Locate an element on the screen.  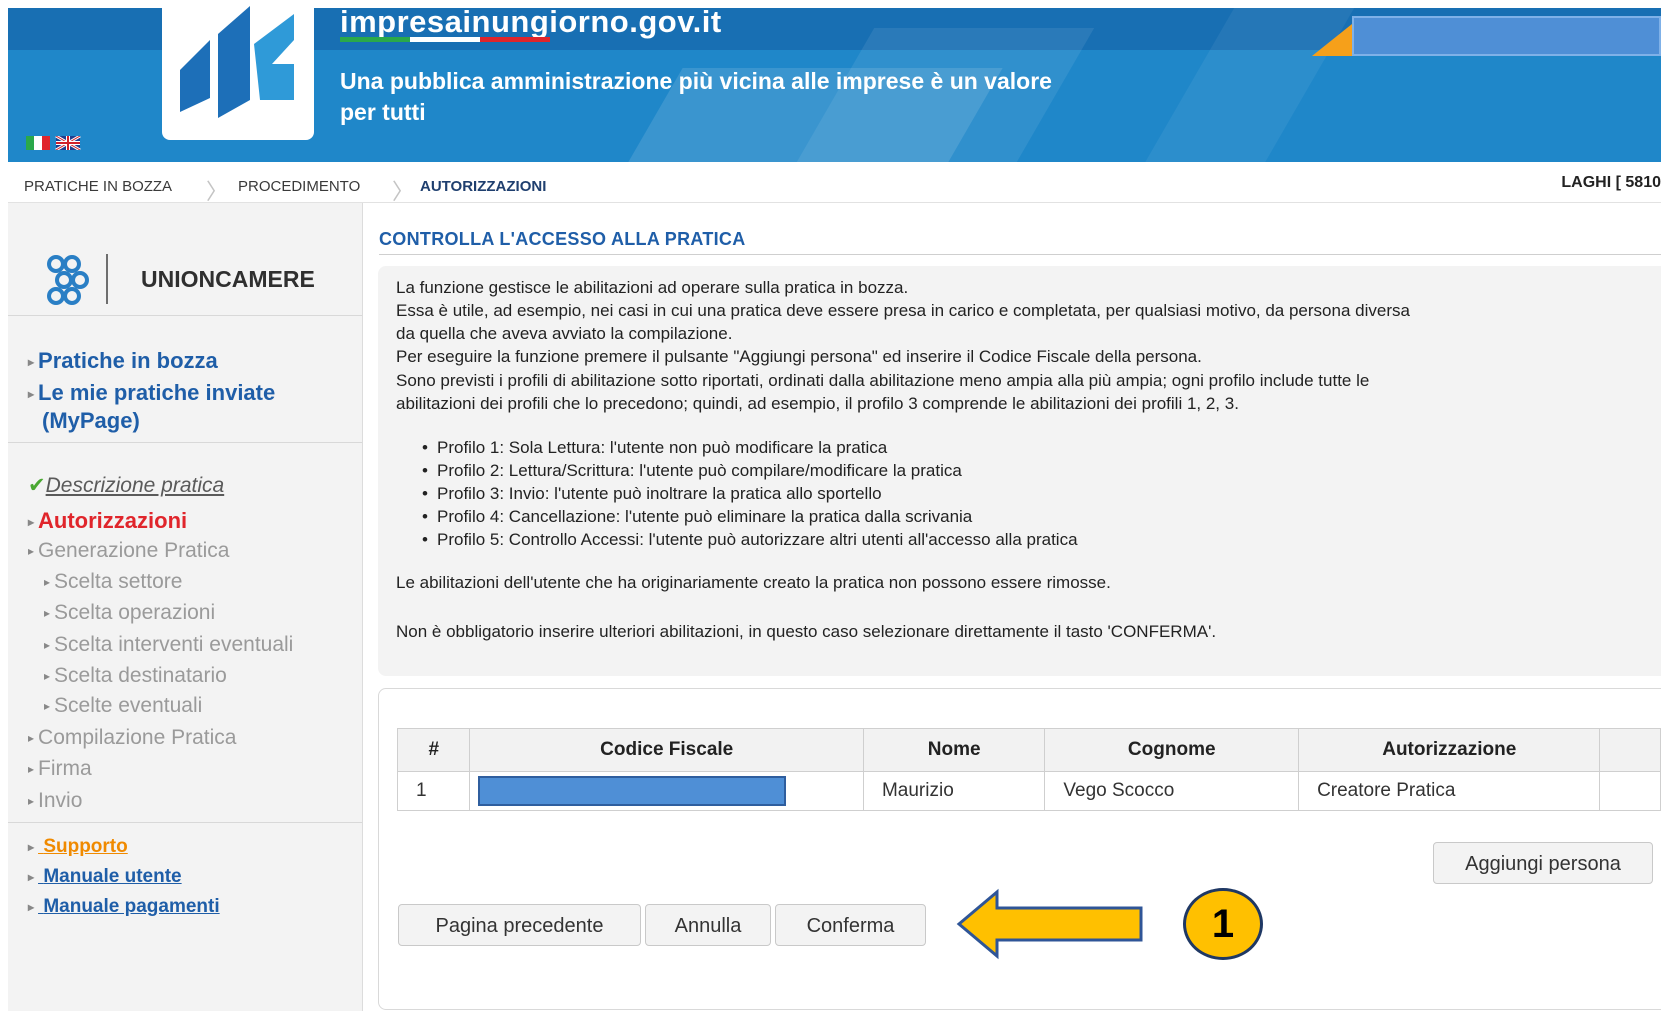
substep-scelta-destinatario: ▸ Scelta destinatario is located at coordinates (135, 675).